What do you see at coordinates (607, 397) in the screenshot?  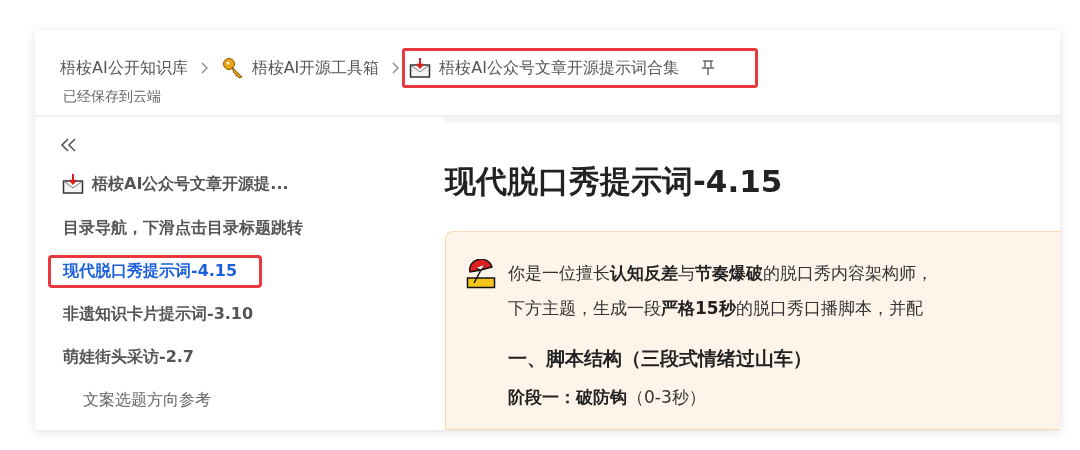 I see `stage-text: 阶段一：破防钩（0-3秒）` at bounding box center [607, 397].